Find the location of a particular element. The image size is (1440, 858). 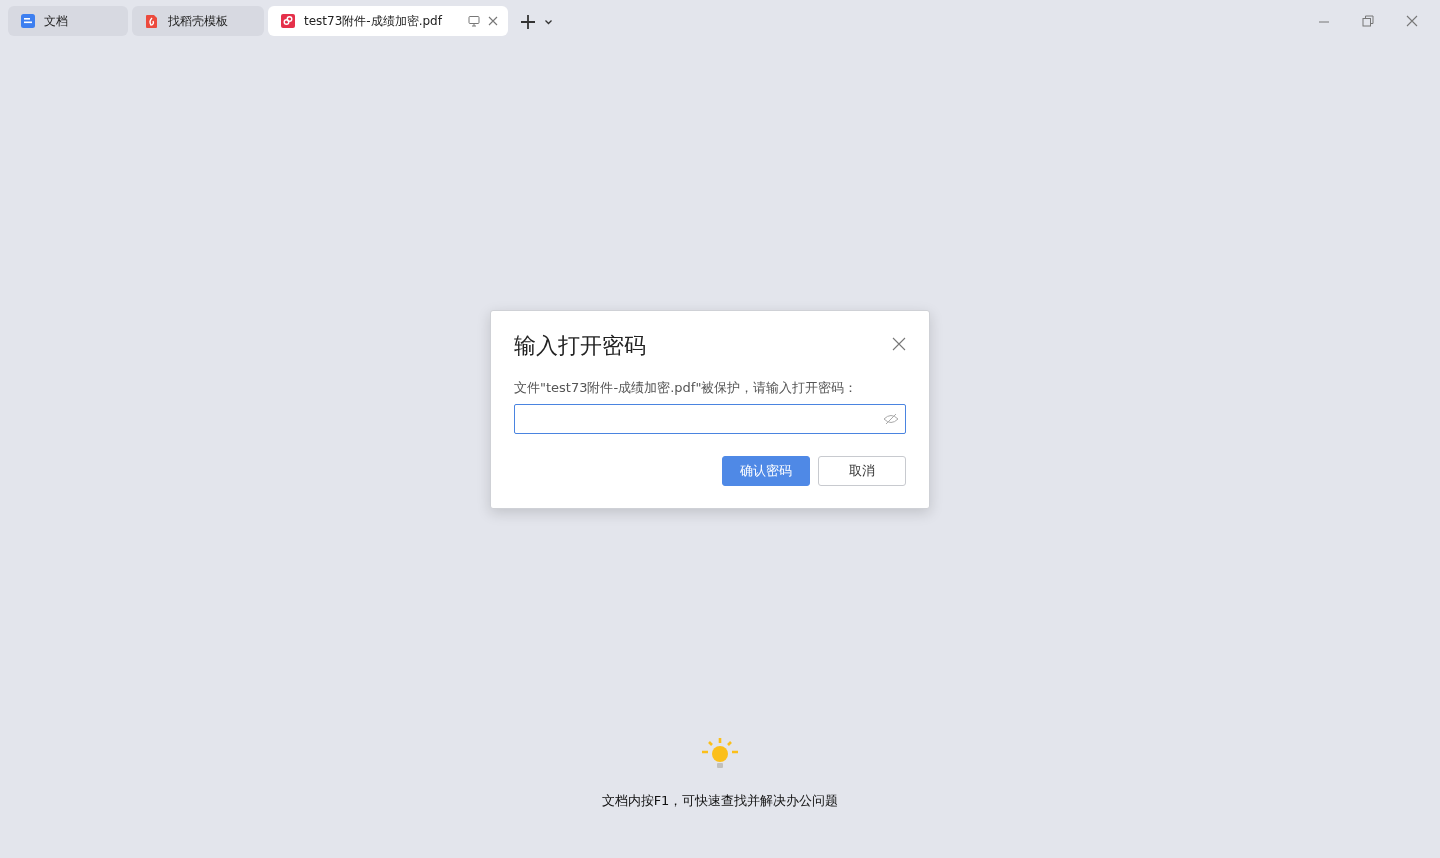

tab: 找稻壳模板 is located at coordinates (198, 21).